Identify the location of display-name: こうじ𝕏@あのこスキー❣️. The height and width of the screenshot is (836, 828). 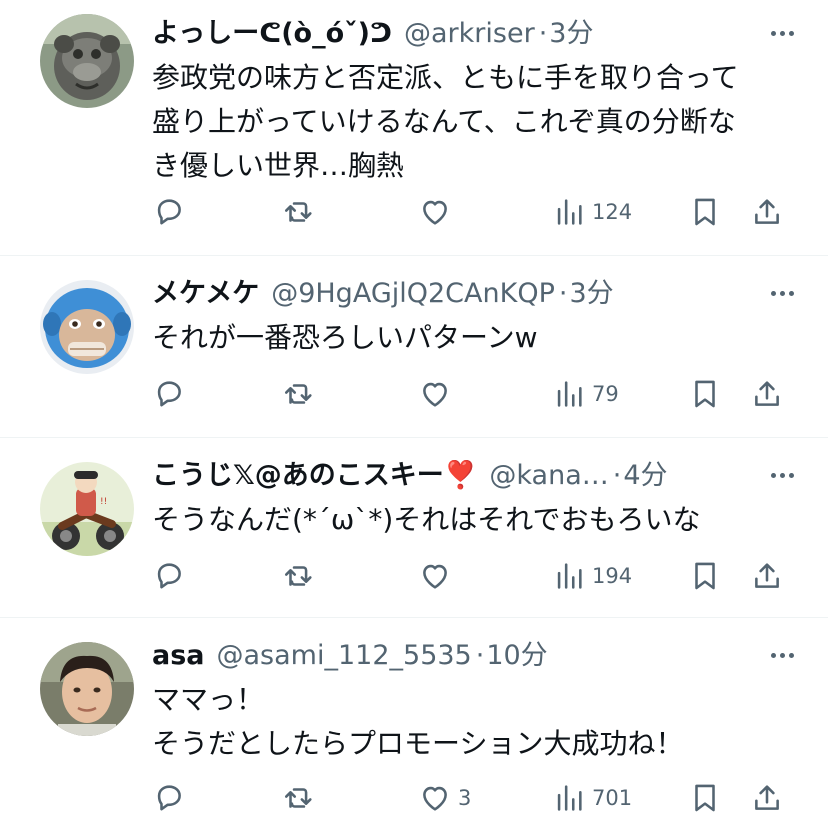
(314, 476).